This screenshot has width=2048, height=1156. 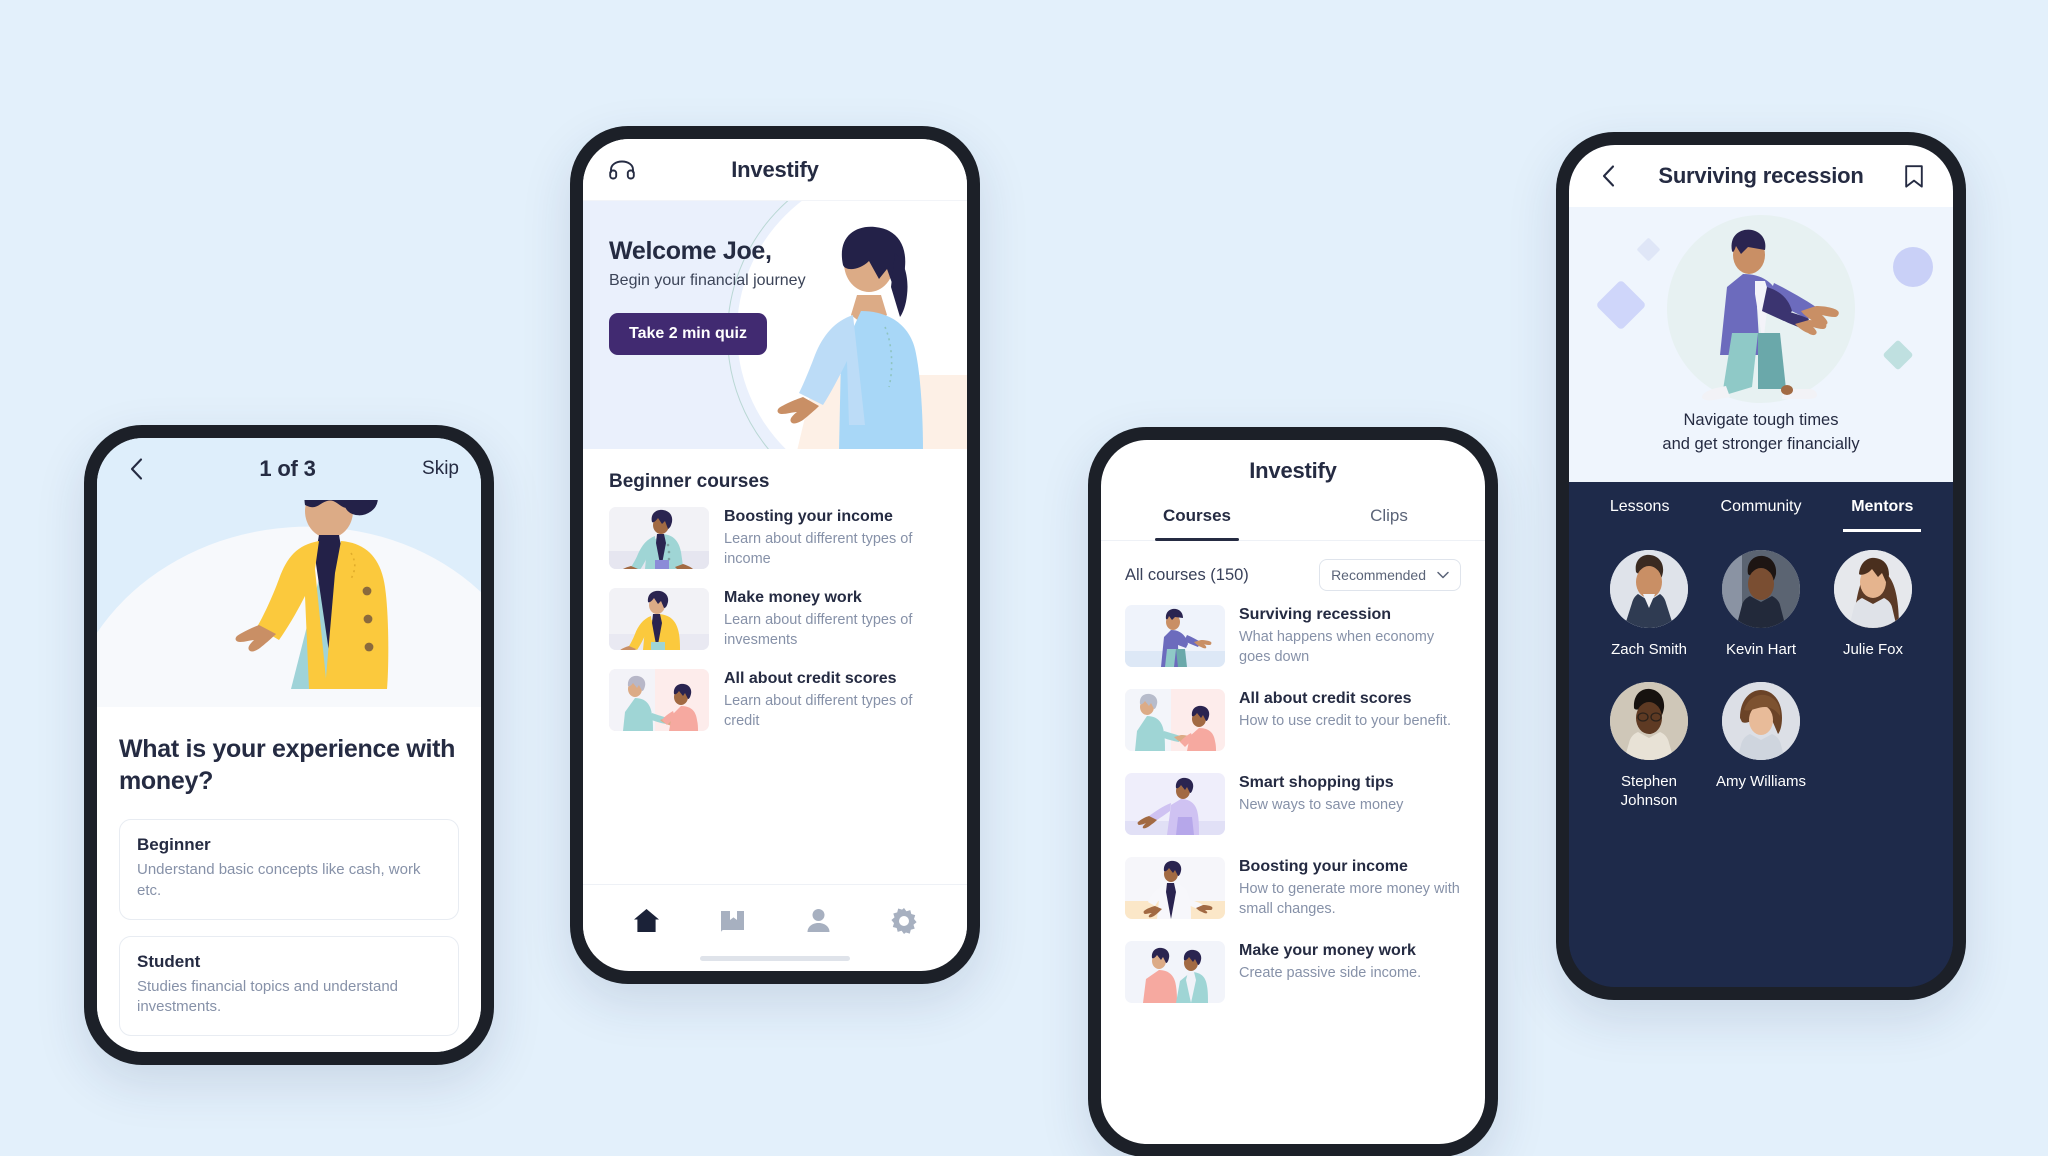 I want to click on all-courses-count: All courses (150), so click(x=1187, y=574).